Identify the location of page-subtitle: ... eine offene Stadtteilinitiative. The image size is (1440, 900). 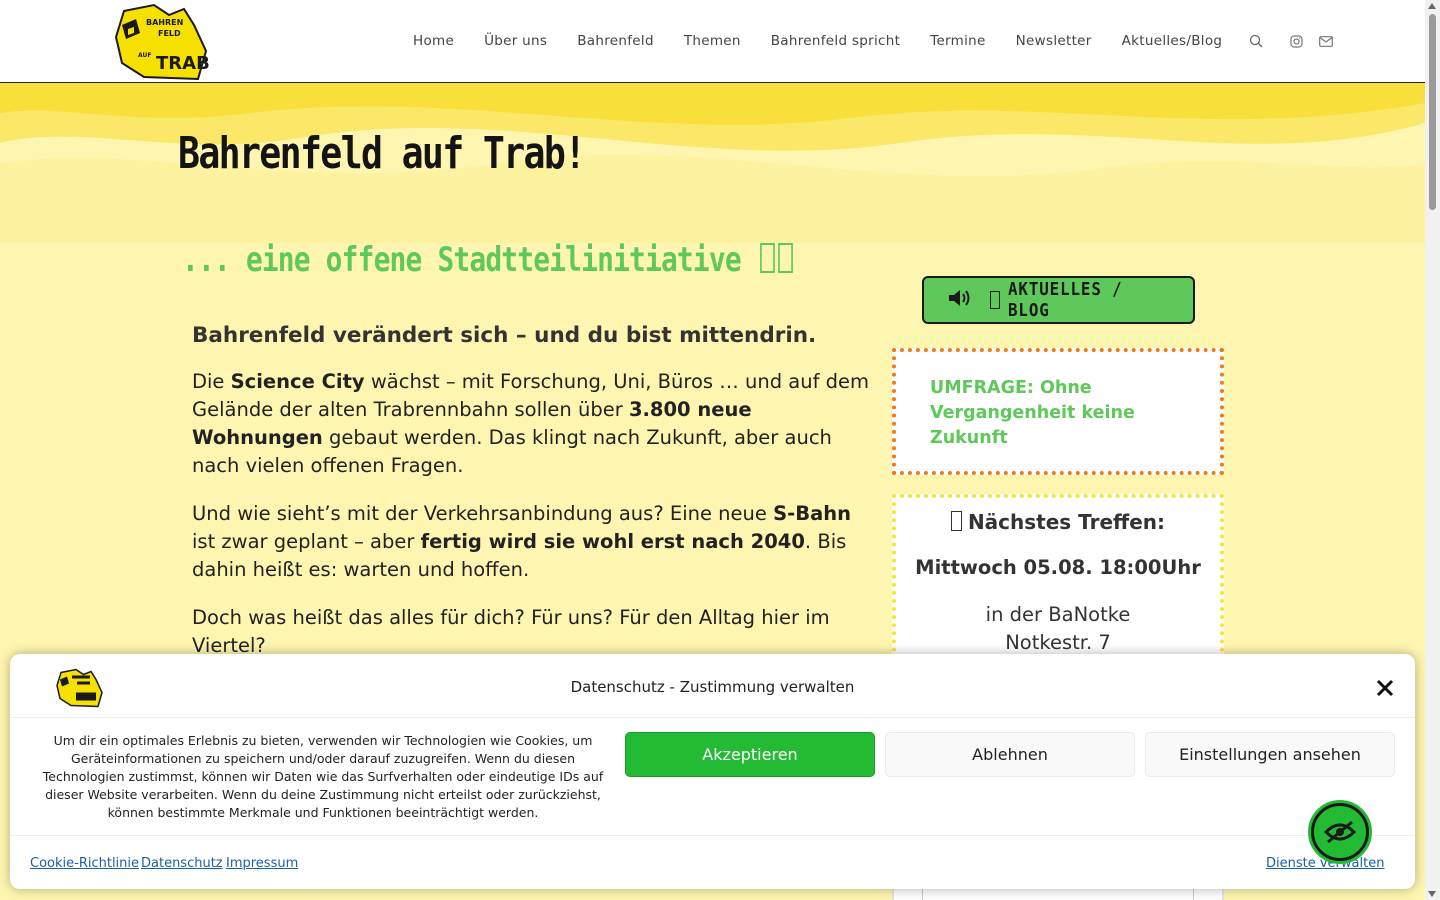
(487, 260).